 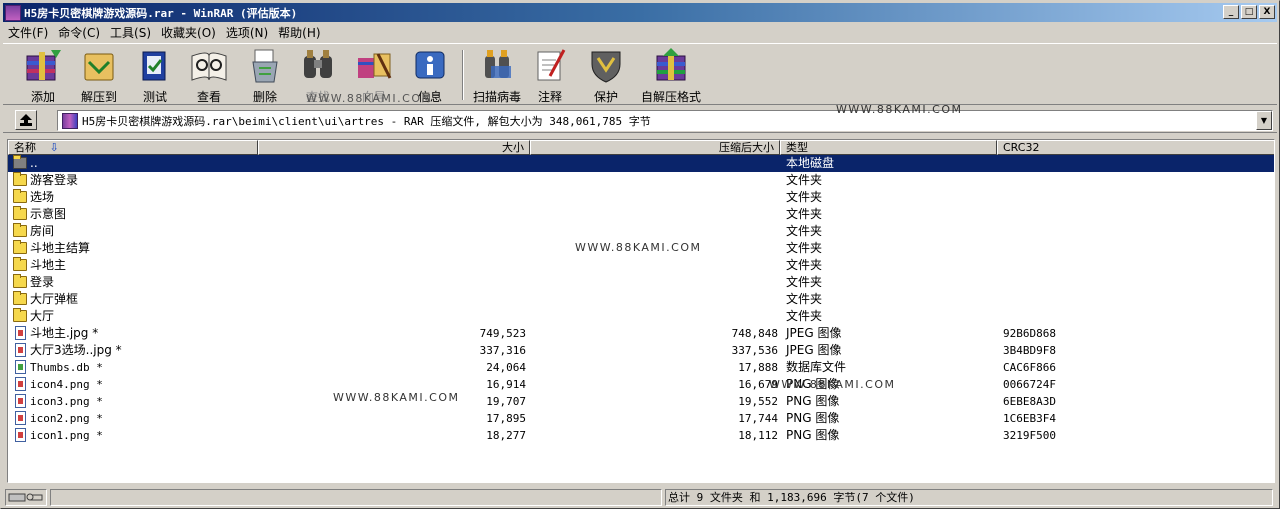 I want to click on column-header-type: 类型, so click(x=888, y=147).